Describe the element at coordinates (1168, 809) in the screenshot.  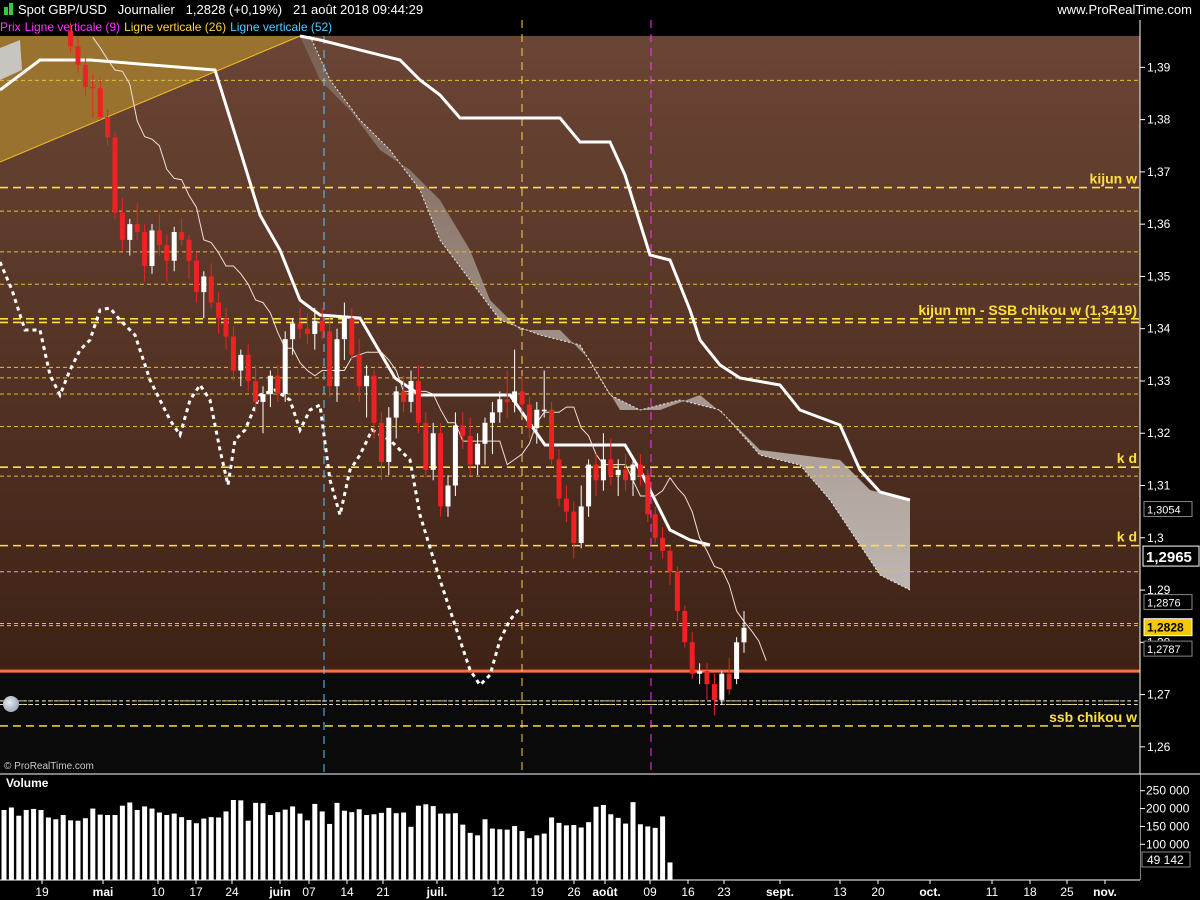
I see `volume-tick-label: 200 000` at that location.